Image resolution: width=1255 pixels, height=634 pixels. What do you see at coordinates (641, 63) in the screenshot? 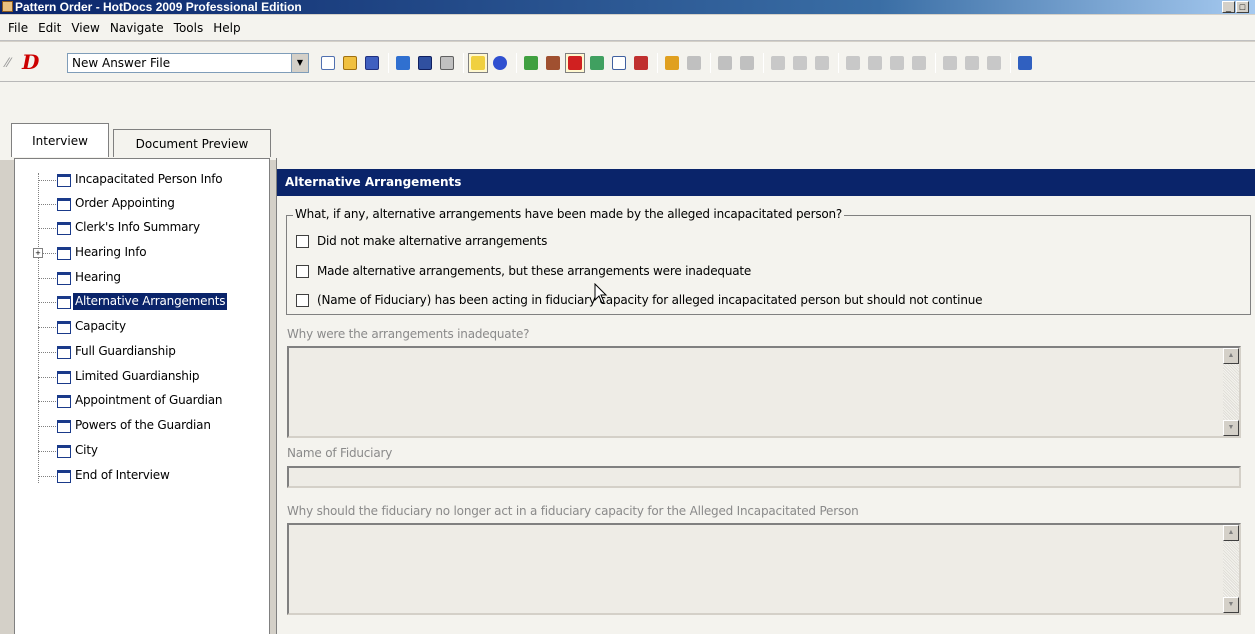
I see `flag-icon` at bounding box center [641, 63].